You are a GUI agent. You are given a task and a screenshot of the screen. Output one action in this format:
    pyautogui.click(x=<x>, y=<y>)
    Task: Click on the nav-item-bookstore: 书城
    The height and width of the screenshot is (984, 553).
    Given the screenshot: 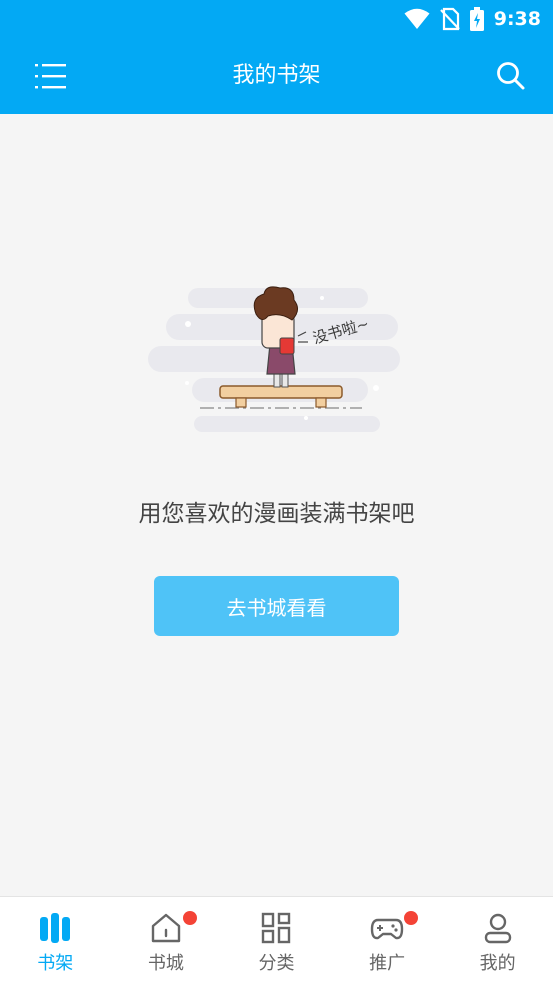 What is the action you would take?
    pyautogui.click(x=166, y=940)
    